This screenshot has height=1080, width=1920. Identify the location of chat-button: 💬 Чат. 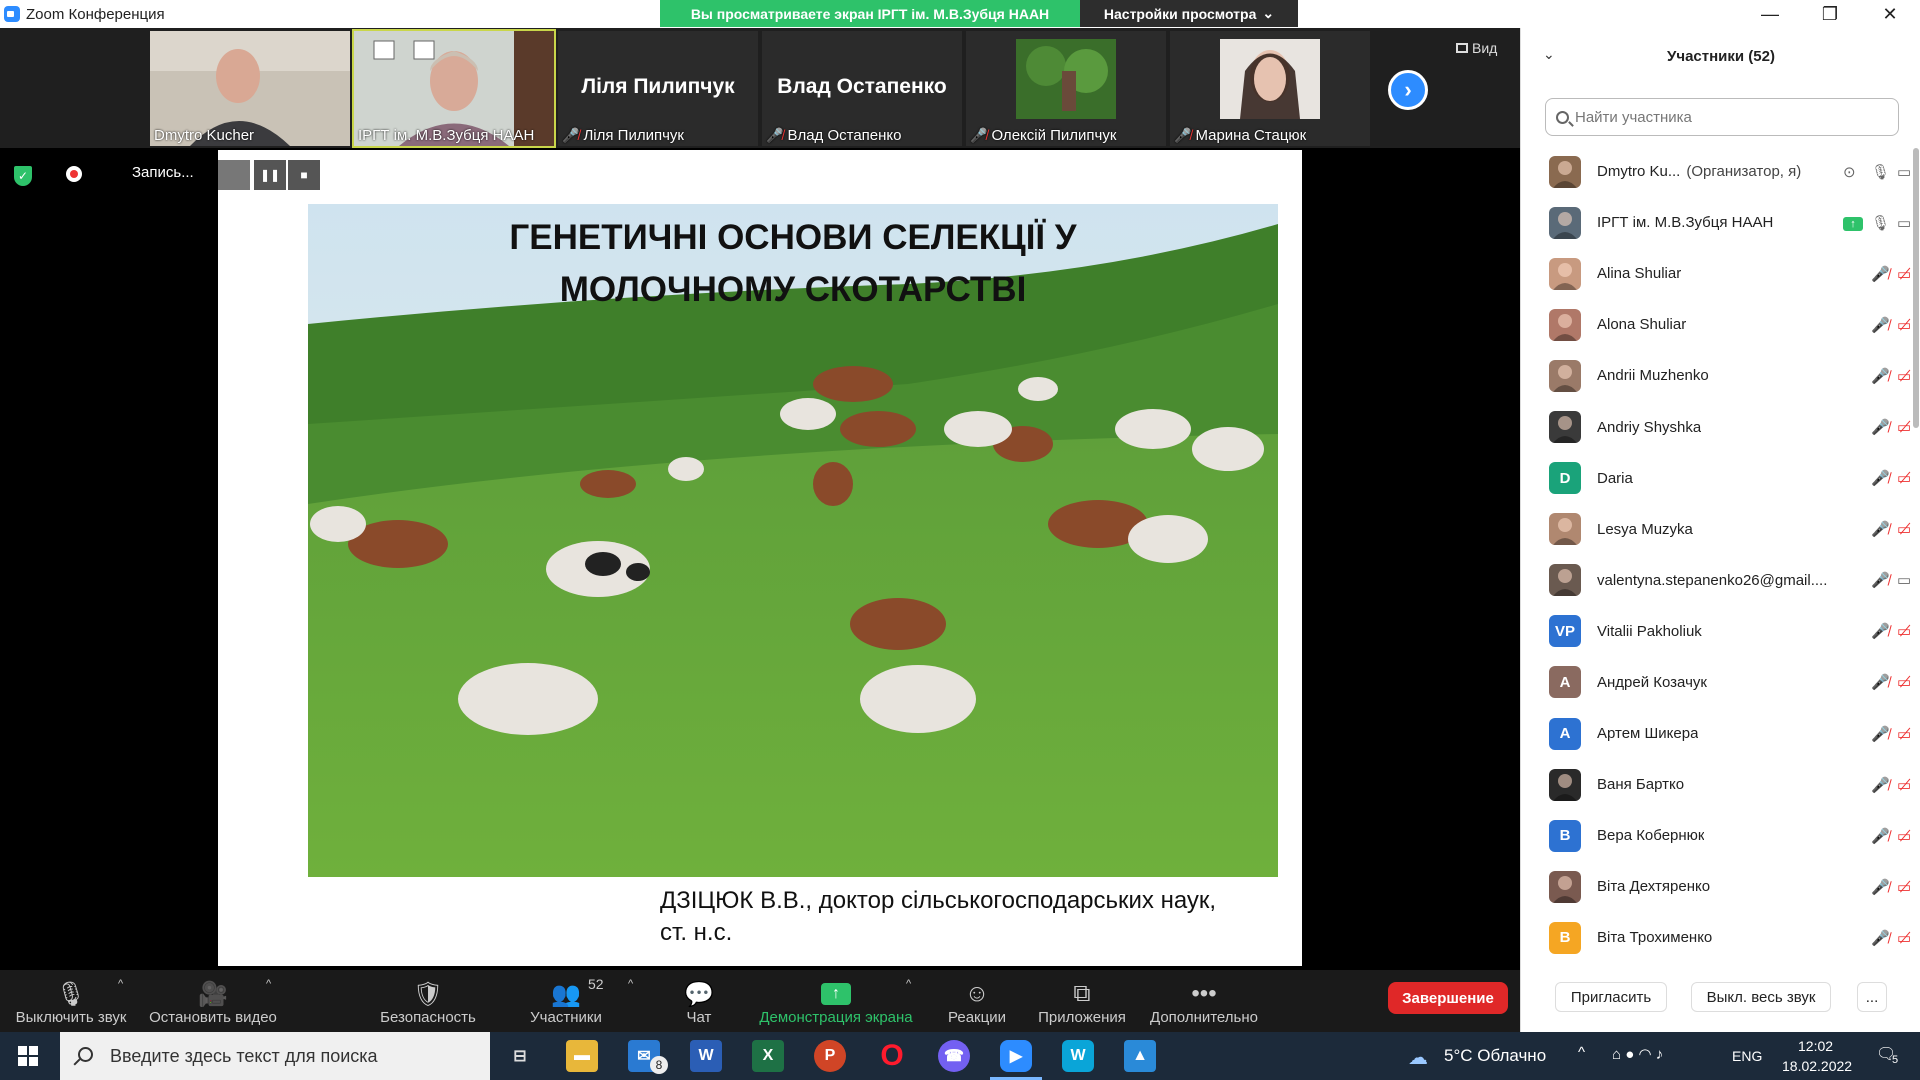
(699, 1001).